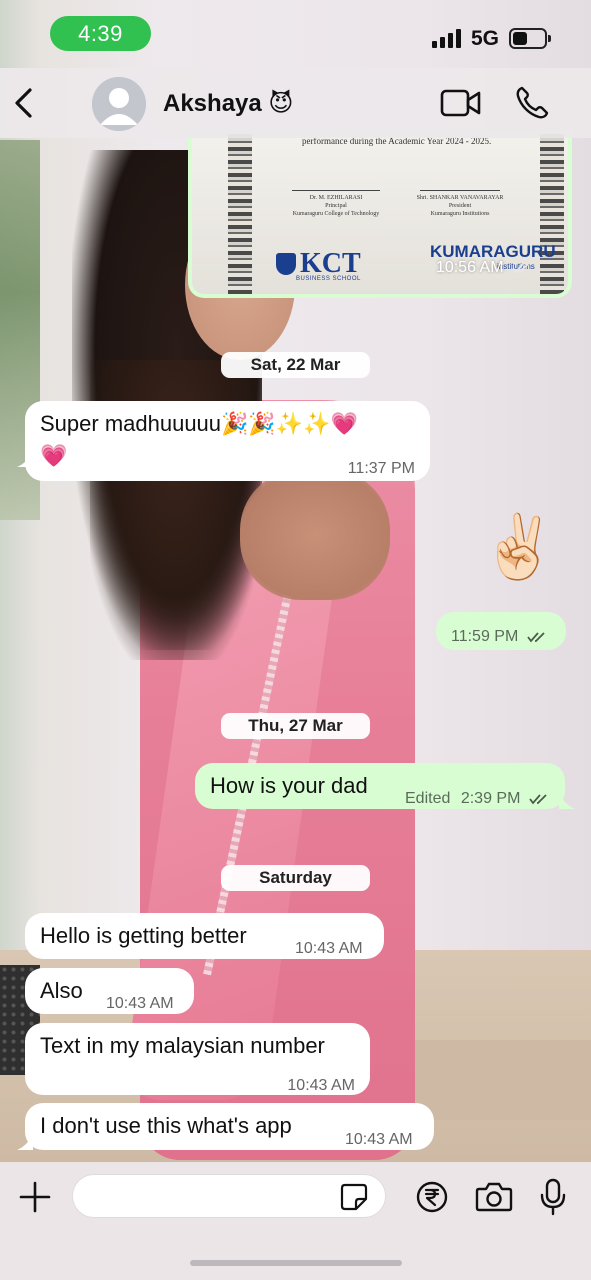 This screenshot has width=591, height=1280. Describe the element at coordinates (100, 33) in the screenshot. I see `status-time: 4:39` at that location.